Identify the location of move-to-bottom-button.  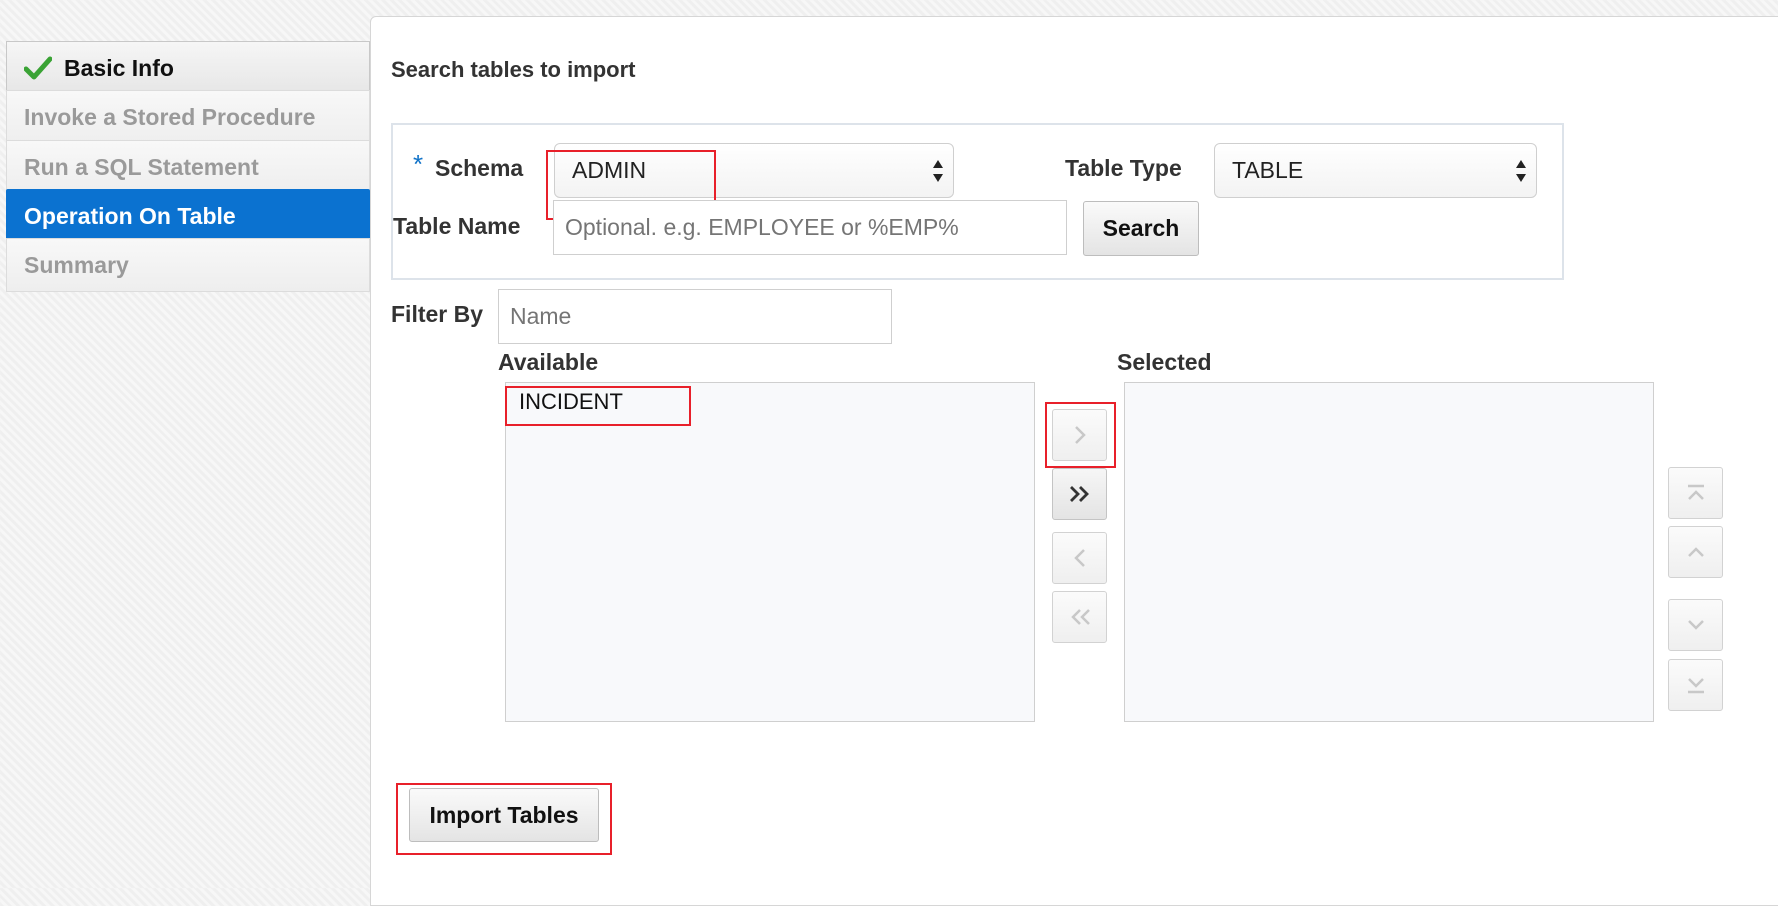
(1695, 685).